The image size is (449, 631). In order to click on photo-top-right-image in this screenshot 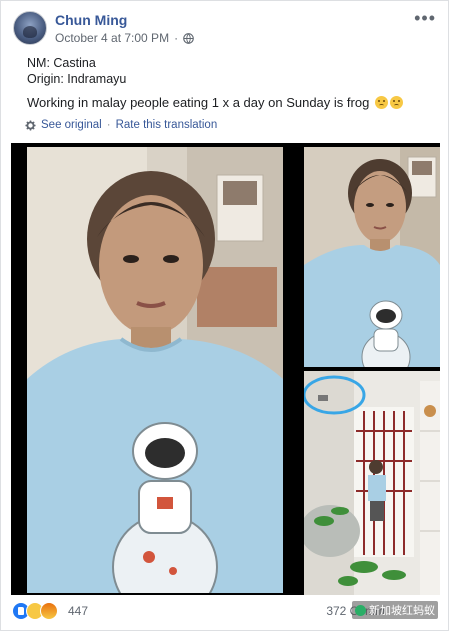, I will do `click(372, 257)`.